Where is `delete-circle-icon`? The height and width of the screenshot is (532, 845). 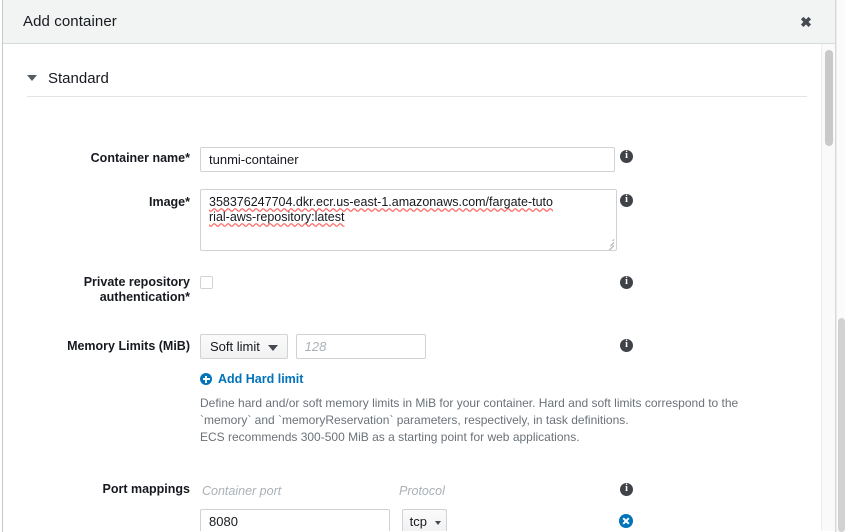
delete-circle-icon is located at coordinates (626, 521).